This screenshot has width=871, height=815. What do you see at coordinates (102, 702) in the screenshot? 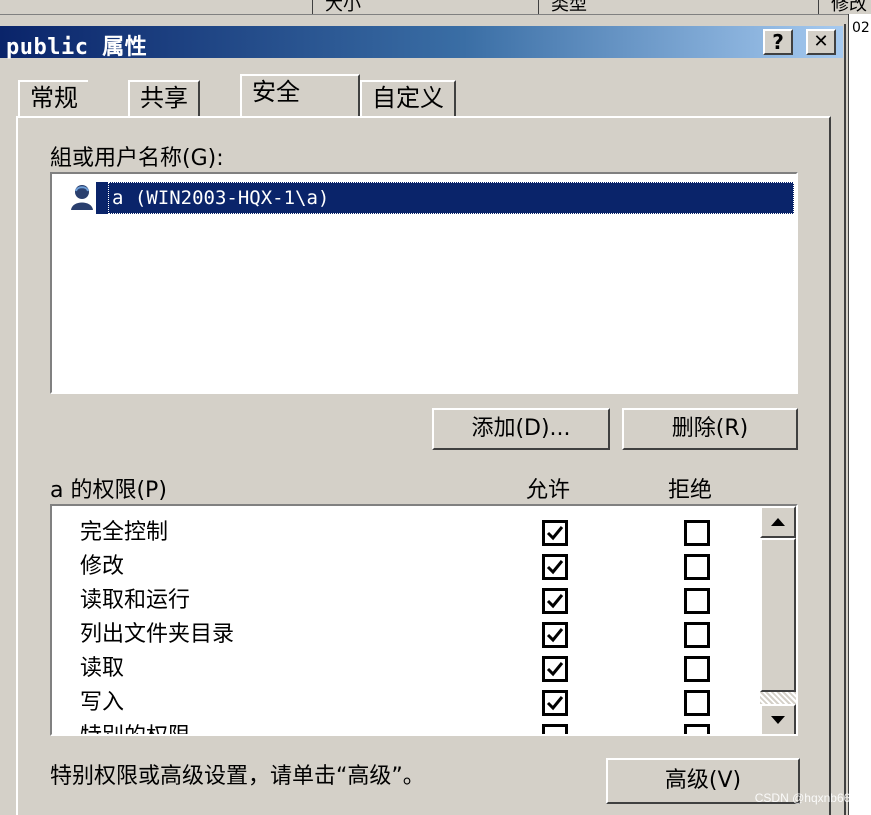
I see `permission-name: 写入` at bounding box center [102, 702].